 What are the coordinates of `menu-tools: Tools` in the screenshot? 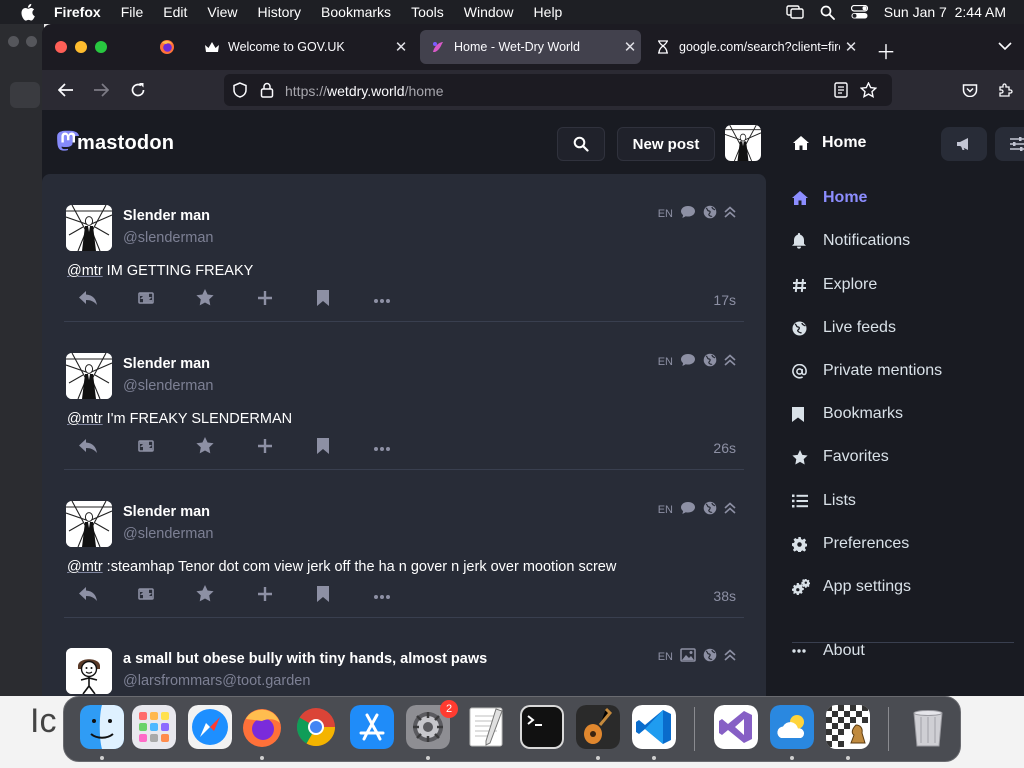 It's located at (427, 12).